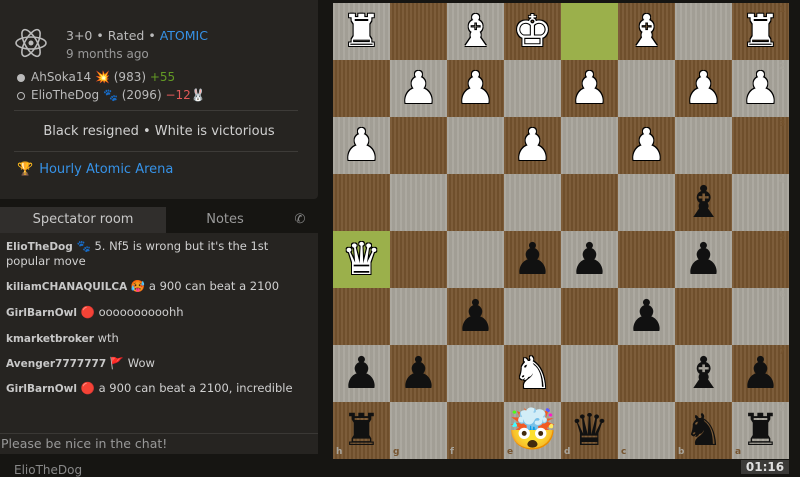 Image resolution: width=800 pixels, height=477 pixels. I want to click on divider, so click(156, 110).